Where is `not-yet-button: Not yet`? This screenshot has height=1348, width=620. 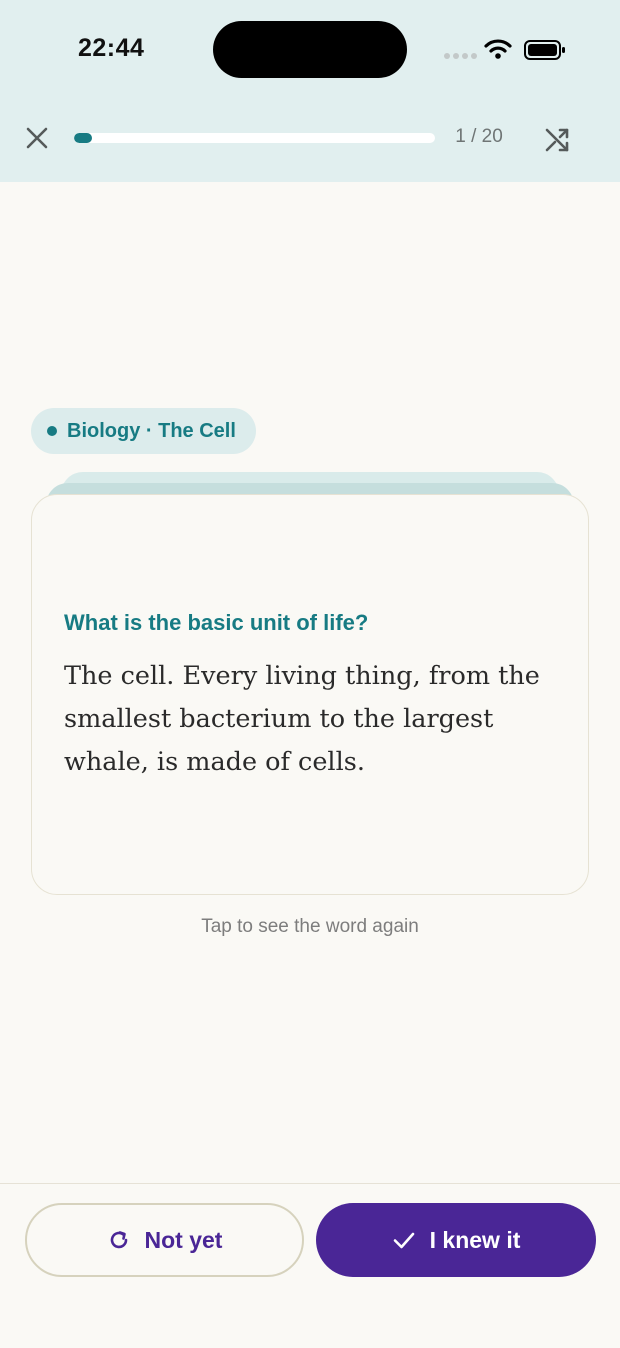 not-yet-button: Not yet is located at coordinates (164, 1240).